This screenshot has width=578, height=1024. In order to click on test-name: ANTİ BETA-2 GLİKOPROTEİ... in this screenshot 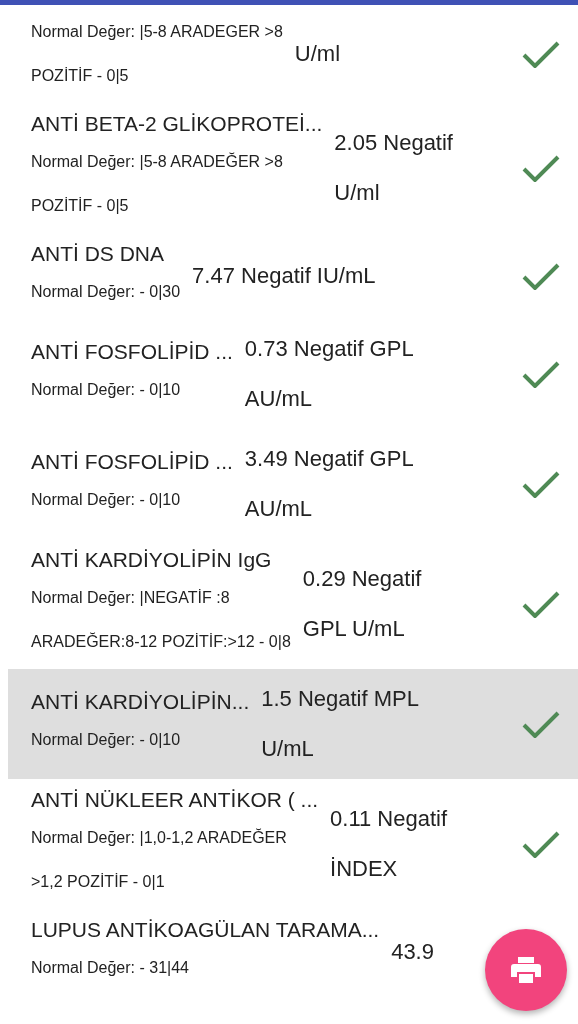, I will do `click(177, 124)`.